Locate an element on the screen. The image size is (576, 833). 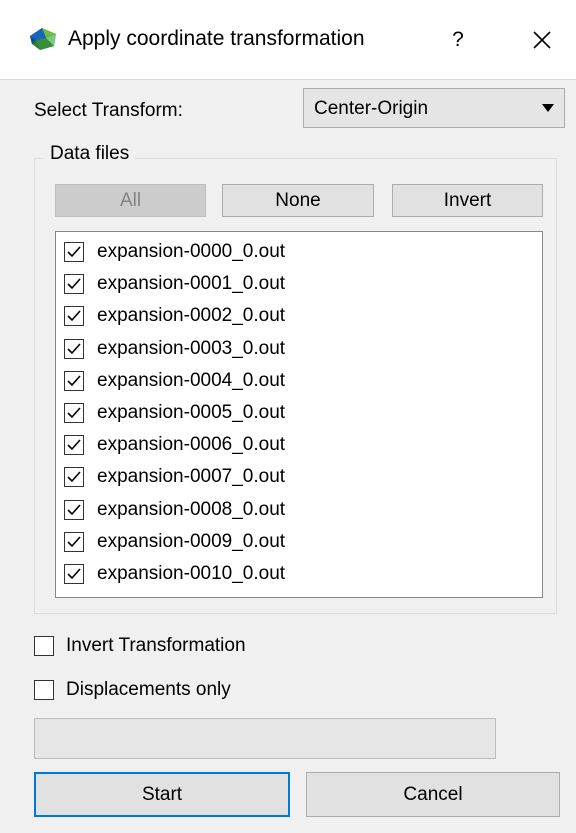
progress-bar is located at coordinates (265, 738).